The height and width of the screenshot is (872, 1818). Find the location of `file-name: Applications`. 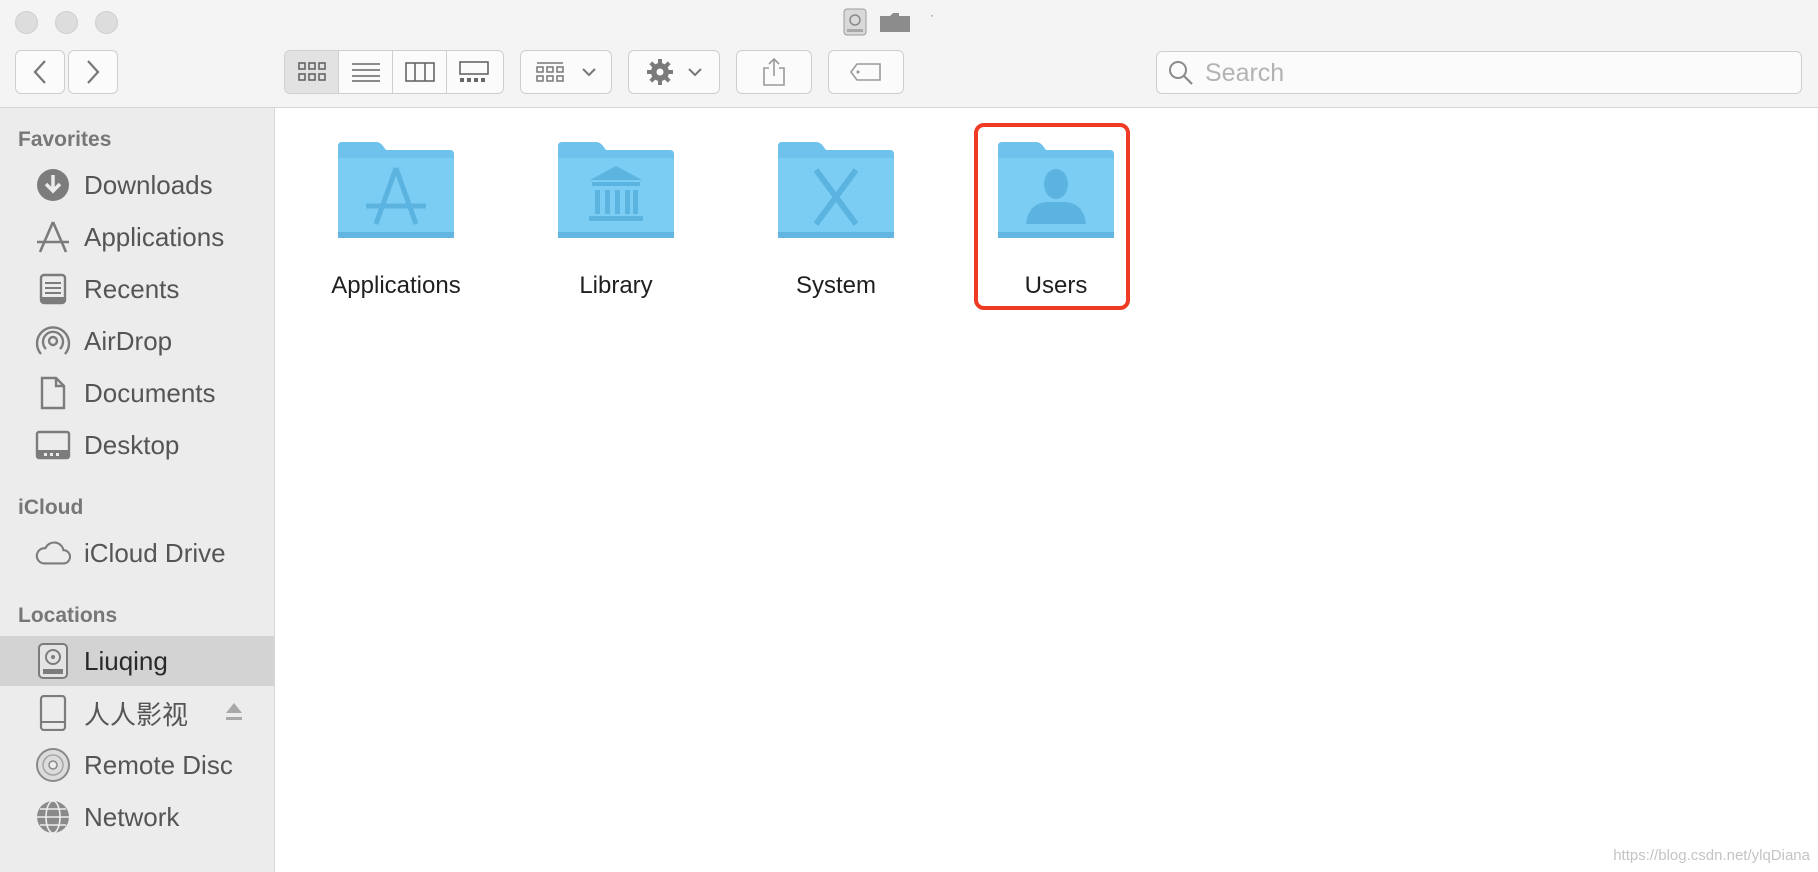

file-name: Applications is located at coordinates (396, 285).